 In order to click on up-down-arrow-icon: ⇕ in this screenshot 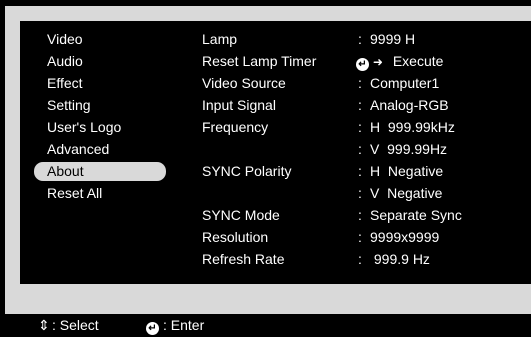, I will do `click(44, 325)`.